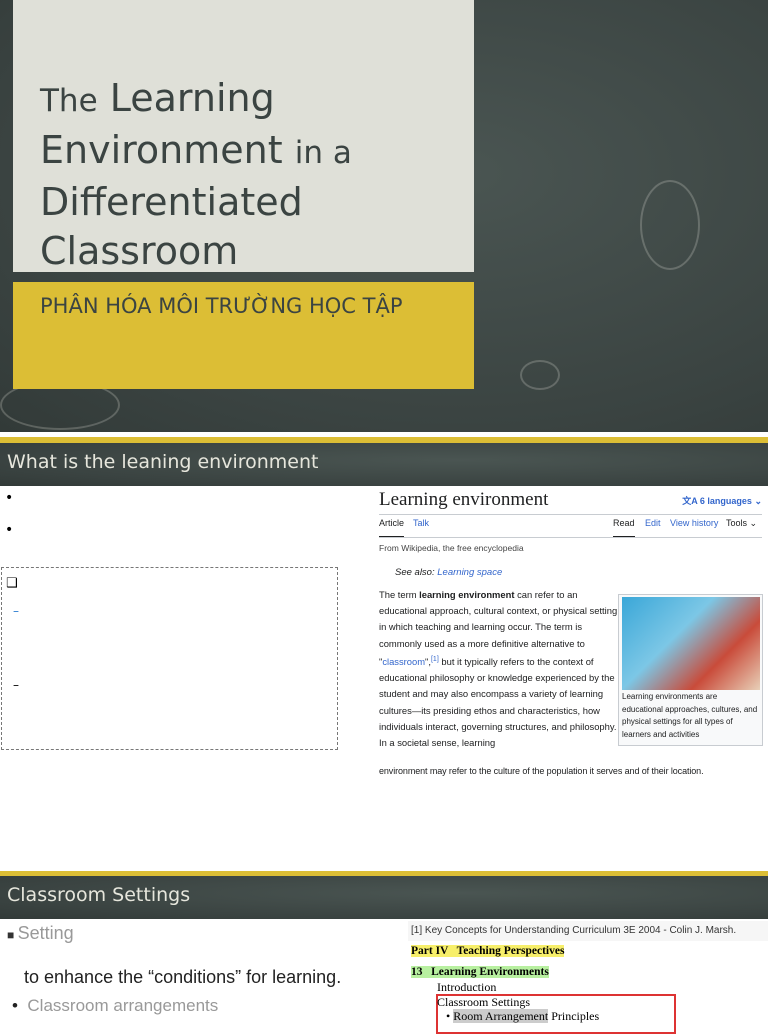 Image resolution: width=768 pixels, height=1034 pixels. I want to click on tab-view-history: View history, so click(694, 523).